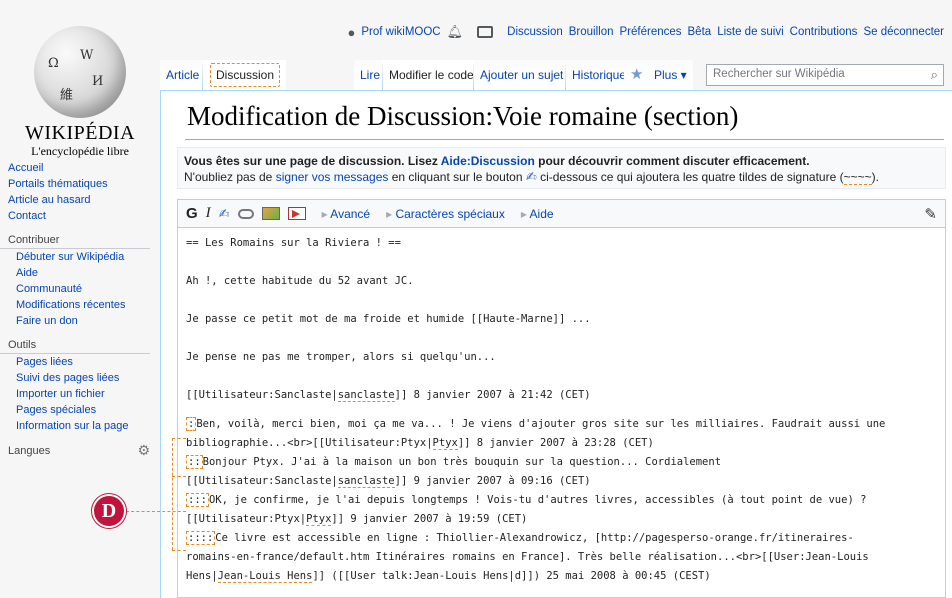 Image resolution: width=952 pixels, height=598 pixels. I want to click on star-icon: ★, so click(637, 74).